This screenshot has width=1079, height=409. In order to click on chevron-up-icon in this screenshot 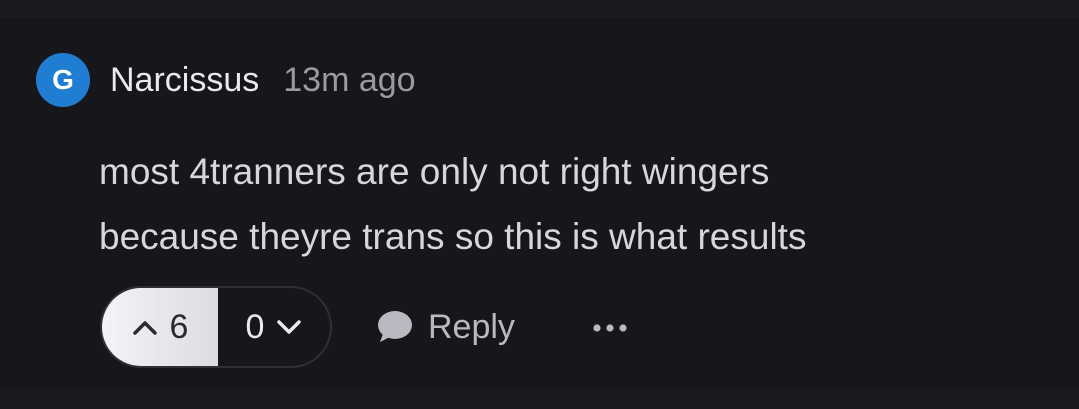, I will do `click(145, 327)`.